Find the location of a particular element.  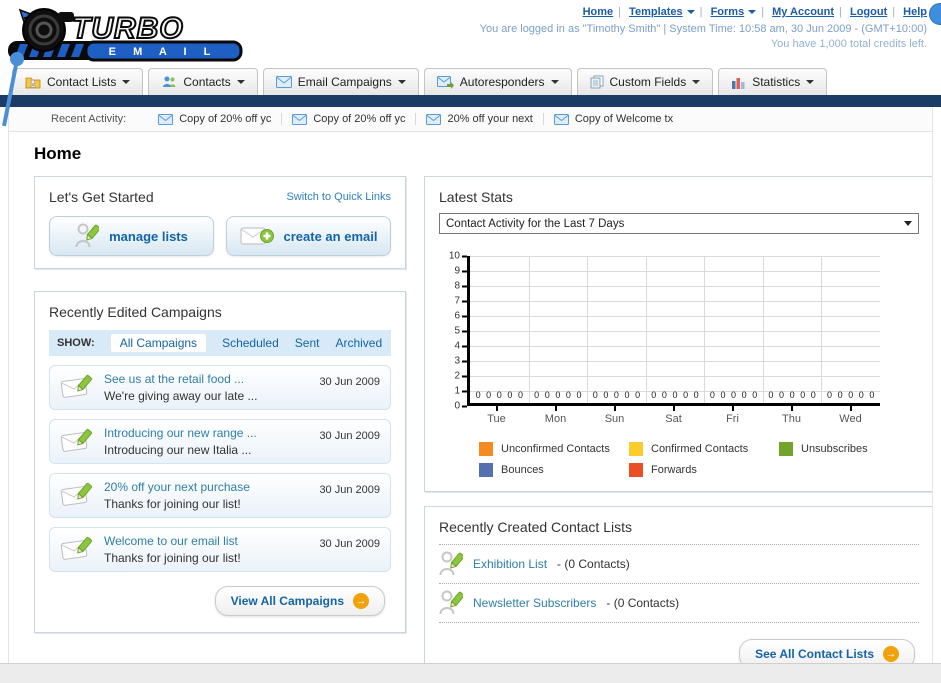

arrow-circle-icon: → is located at coordinates (361, 601).